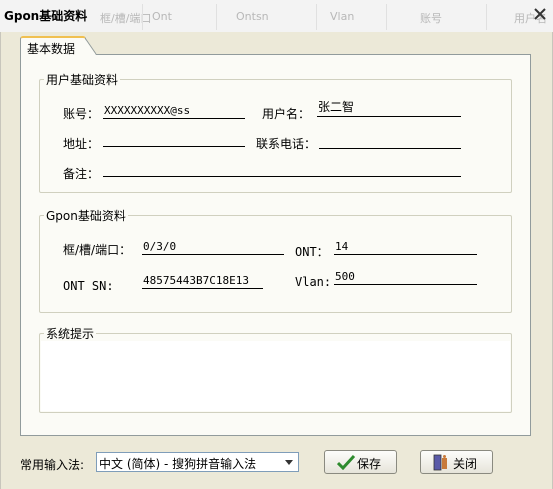 The height and width of the screenshot is (489, 553). I want to click on gpon-info-legend: Gpon基础资料, so click(86, 216).